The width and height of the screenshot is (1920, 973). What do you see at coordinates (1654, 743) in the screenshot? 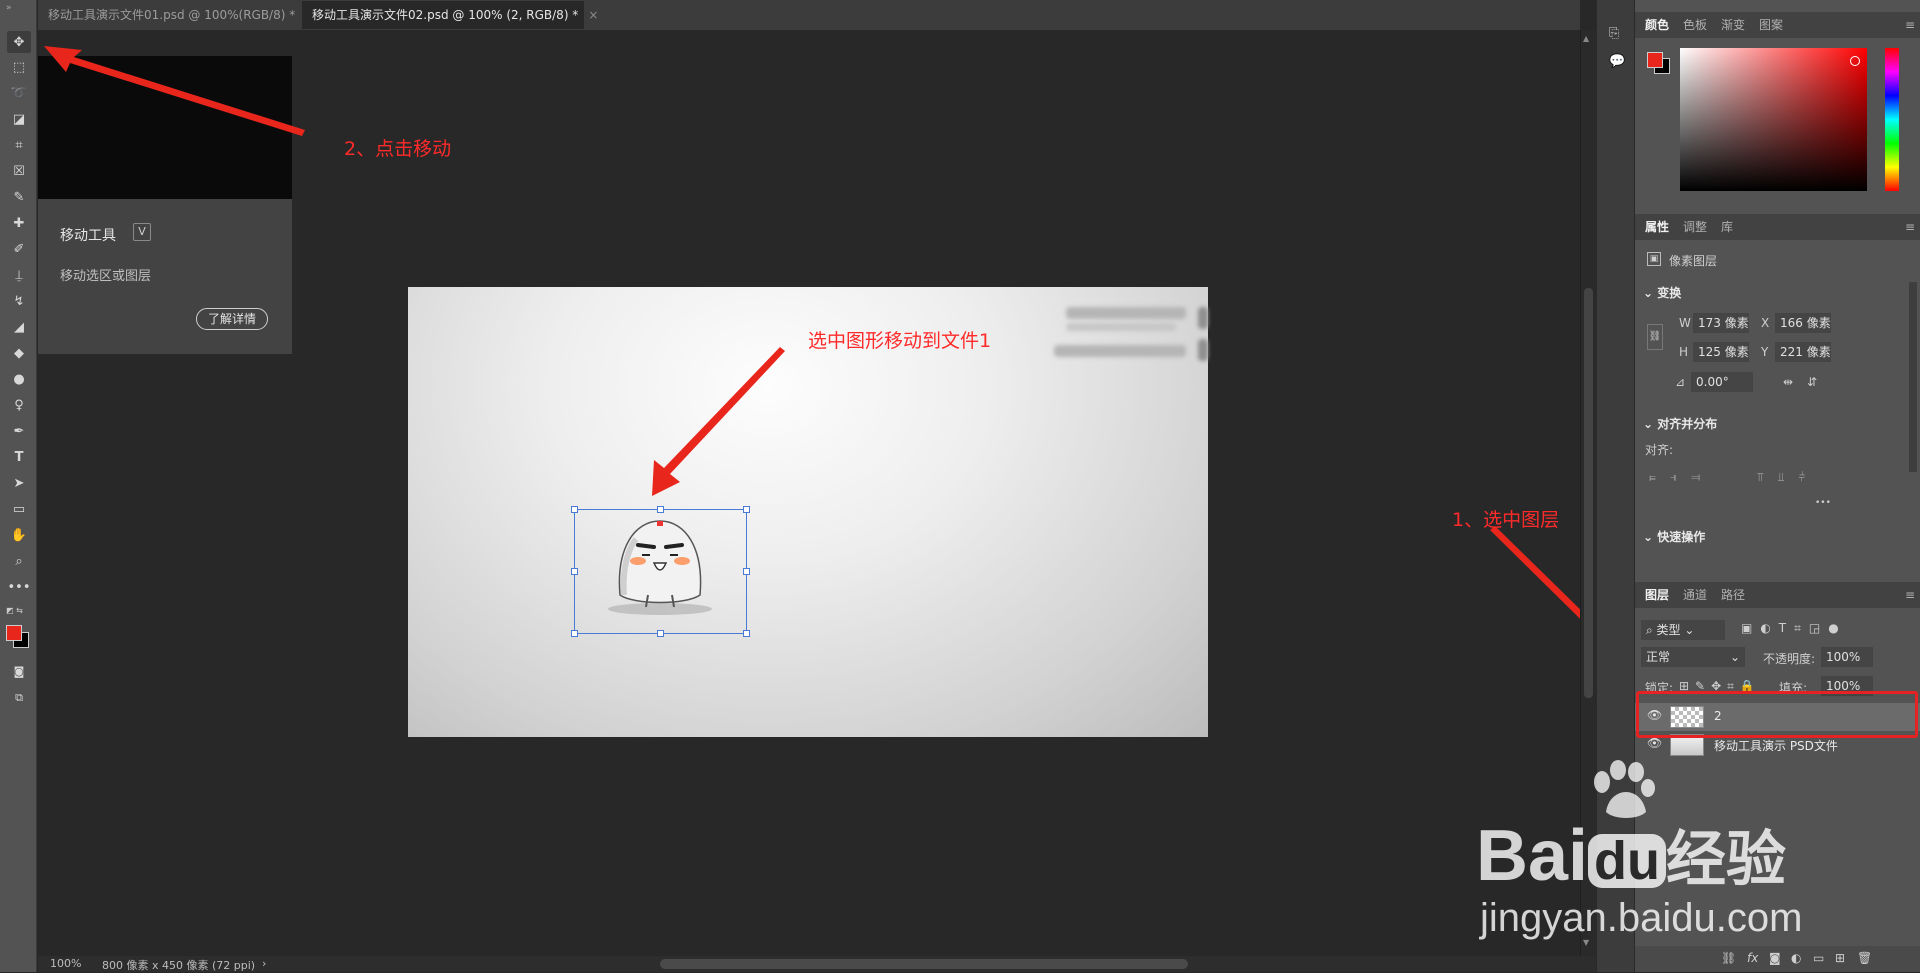
I see `visibility-eye-icon: 👁` at bounding box center [1654, 743].